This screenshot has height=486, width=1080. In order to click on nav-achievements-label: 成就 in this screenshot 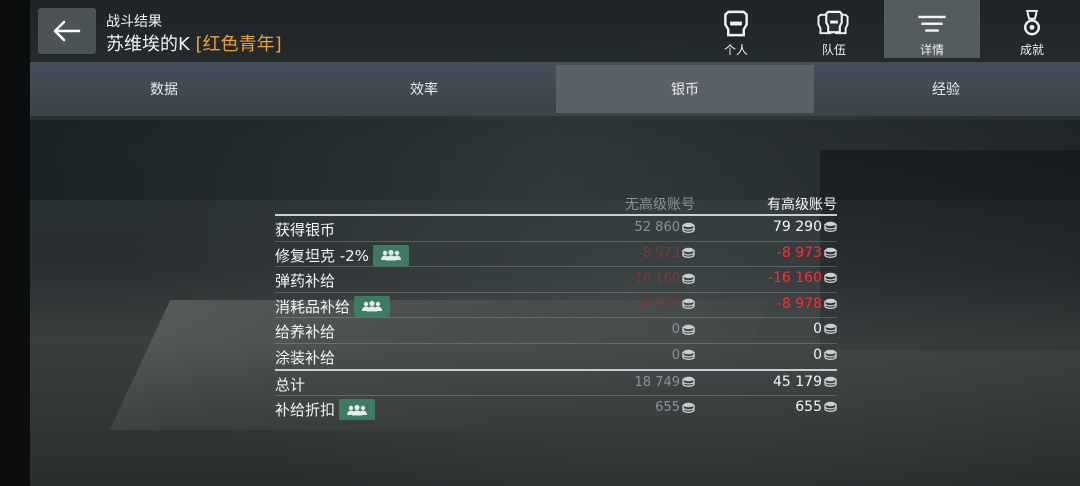, I will do `click(1031, 50)`.